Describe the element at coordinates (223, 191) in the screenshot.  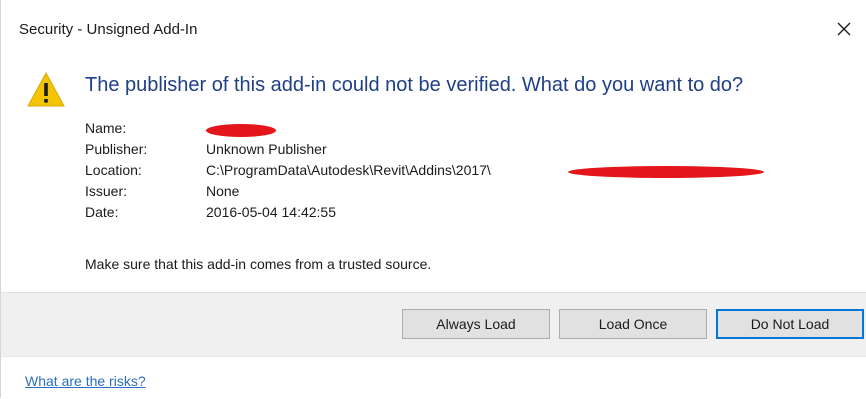
I see `issuer-value: None` at that location.